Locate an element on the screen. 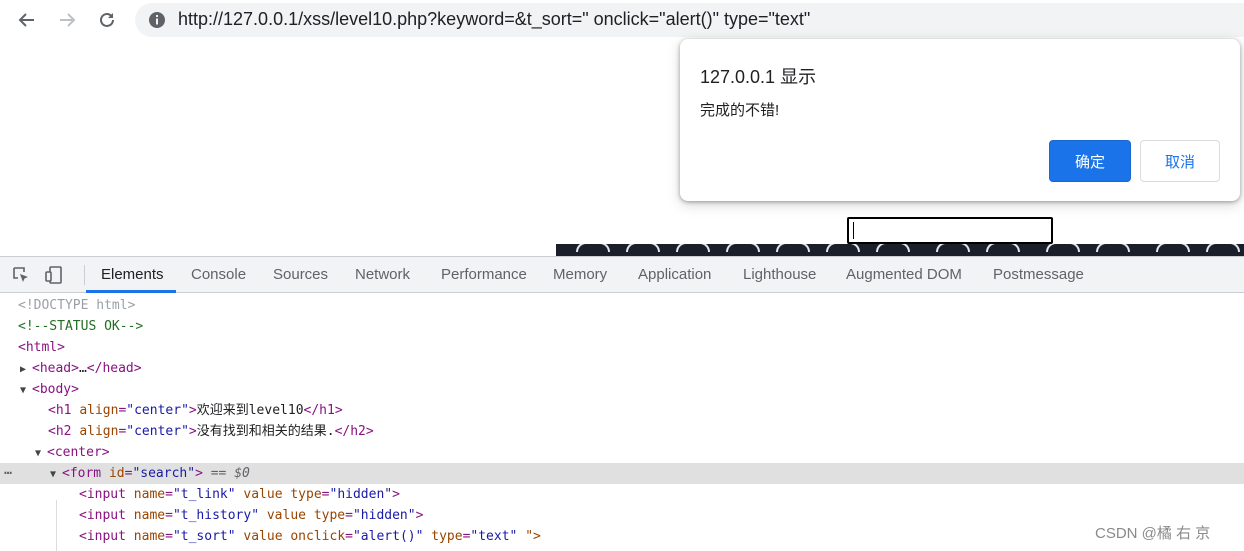 This screenshot has height=551, width=1244. tab-augmented-dom: Augmented DOM is located at coordinates (904, 274).